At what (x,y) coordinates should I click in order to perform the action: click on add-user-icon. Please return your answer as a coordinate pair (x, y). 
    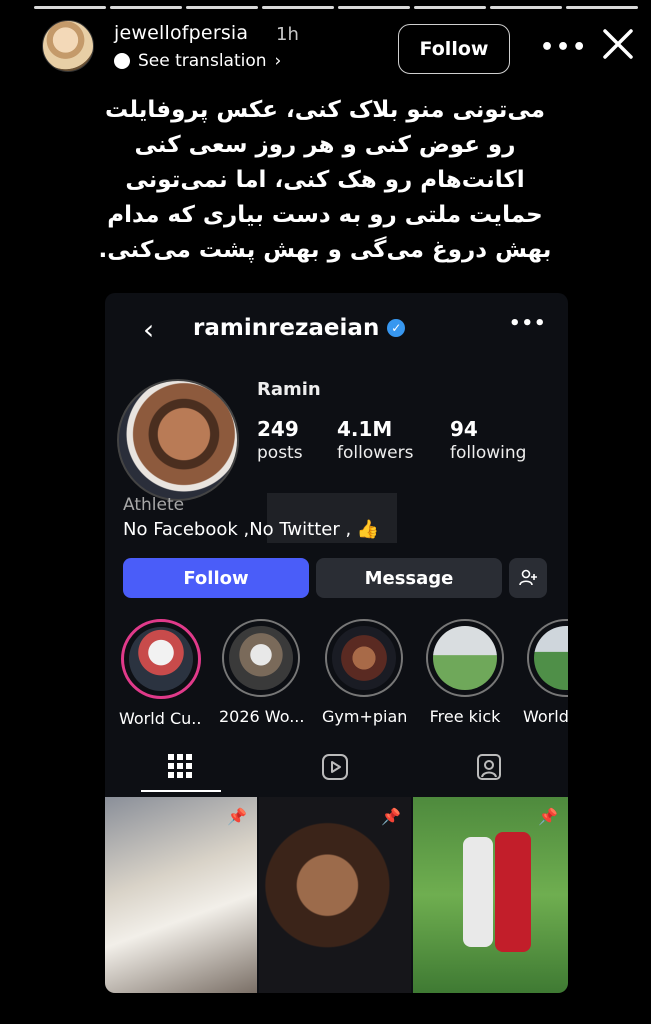
    Looking at the image, I should click on (528, 578).